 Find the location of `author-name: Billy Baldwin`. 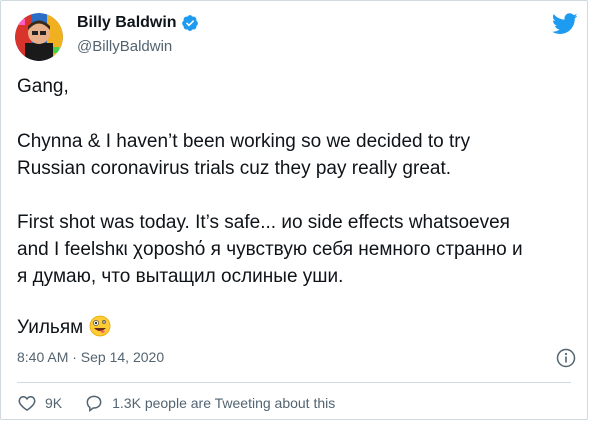

author-name: Billy Baldwin is located at coordinates (127, 23).